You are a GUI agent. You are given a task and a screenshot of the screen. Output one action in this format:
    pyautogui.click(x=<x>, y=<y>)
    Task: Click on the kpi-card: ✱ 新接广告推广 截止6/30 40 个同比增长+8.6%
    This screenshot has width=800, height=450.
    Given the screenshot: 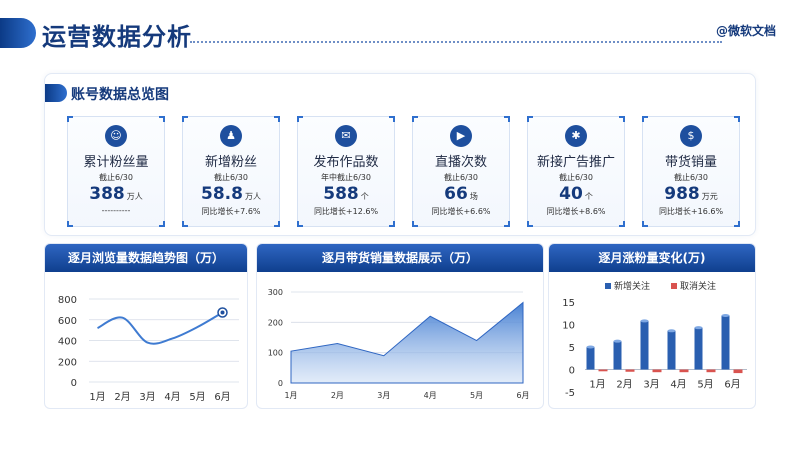 What is the action you would take?
    pyautogui.click(x=576, y=171)
    